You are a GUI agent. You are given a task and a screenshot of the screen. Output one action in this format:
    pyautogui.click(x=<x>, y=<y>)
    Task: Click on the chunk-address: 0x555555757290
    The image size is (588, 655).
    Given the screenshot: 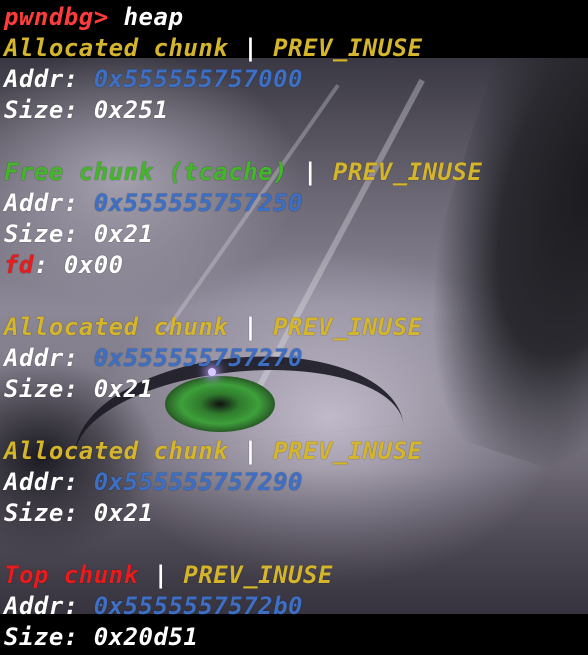 What is the action you would take?
    pyautogui.click(x=198, y=482)
    